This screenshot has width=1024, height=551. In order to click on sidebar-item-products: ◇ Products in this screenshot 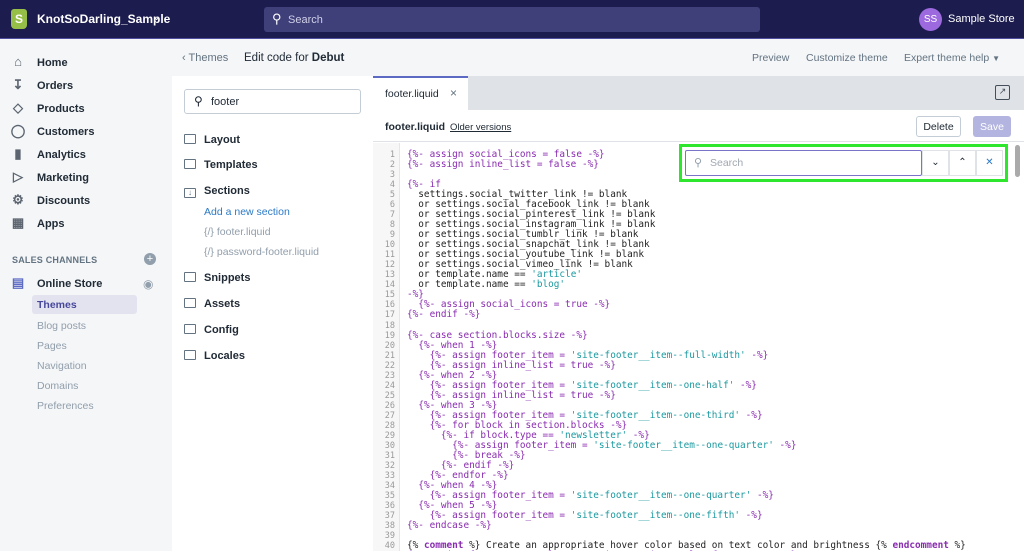, I will do `click(86, 109)`.